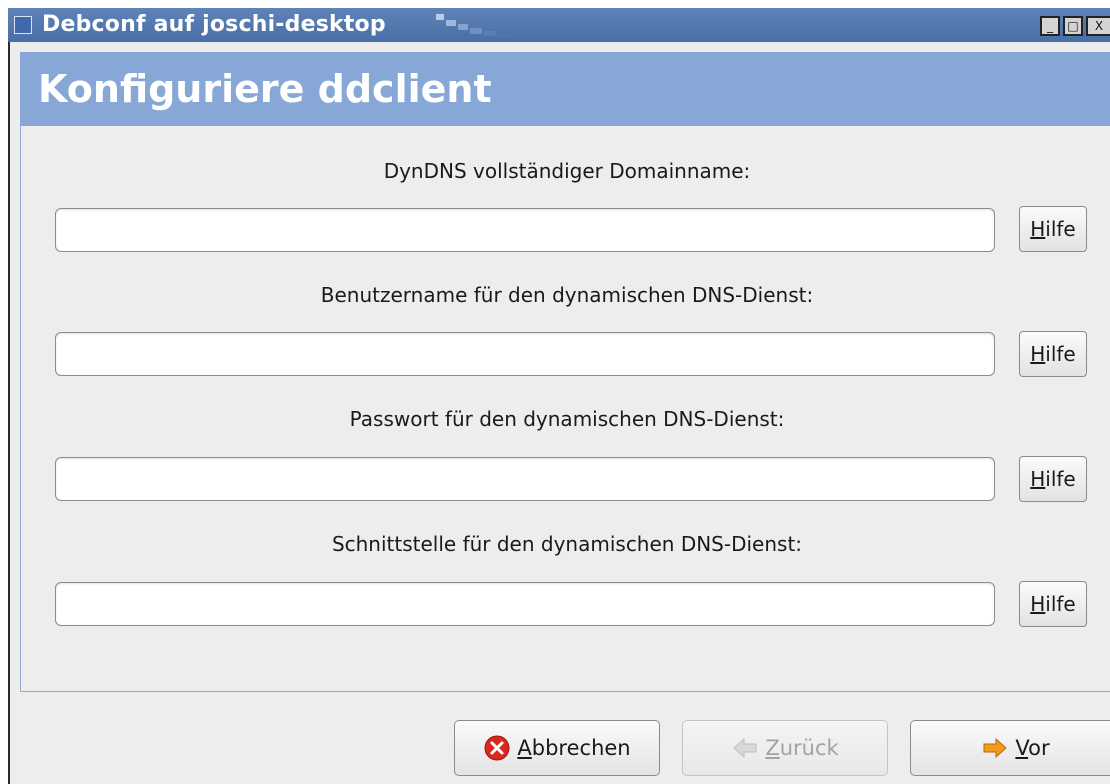 Image resolution: width=1110 pixels, height=784 pixels. I want to click on forward-arrow-icon, so click(995, 748).